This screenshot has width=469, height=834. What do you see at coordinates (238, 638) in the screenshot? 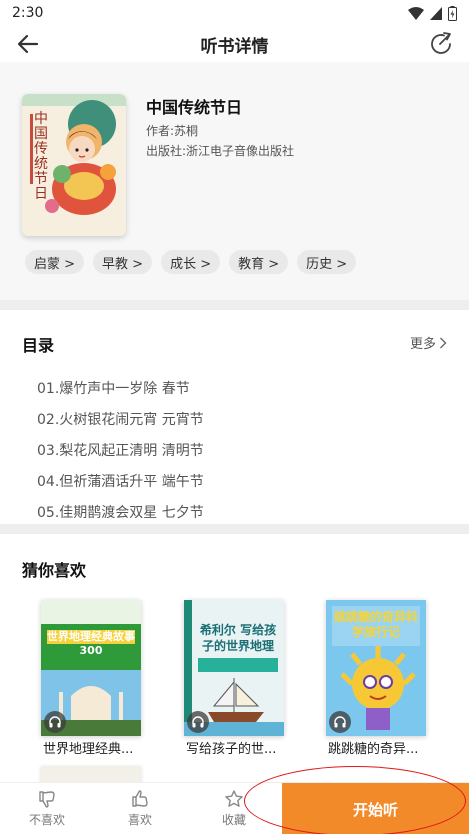
I see `recommend-cover-text: 希利尔 写给孩子的世界地理` at bounding box center [238, 638].